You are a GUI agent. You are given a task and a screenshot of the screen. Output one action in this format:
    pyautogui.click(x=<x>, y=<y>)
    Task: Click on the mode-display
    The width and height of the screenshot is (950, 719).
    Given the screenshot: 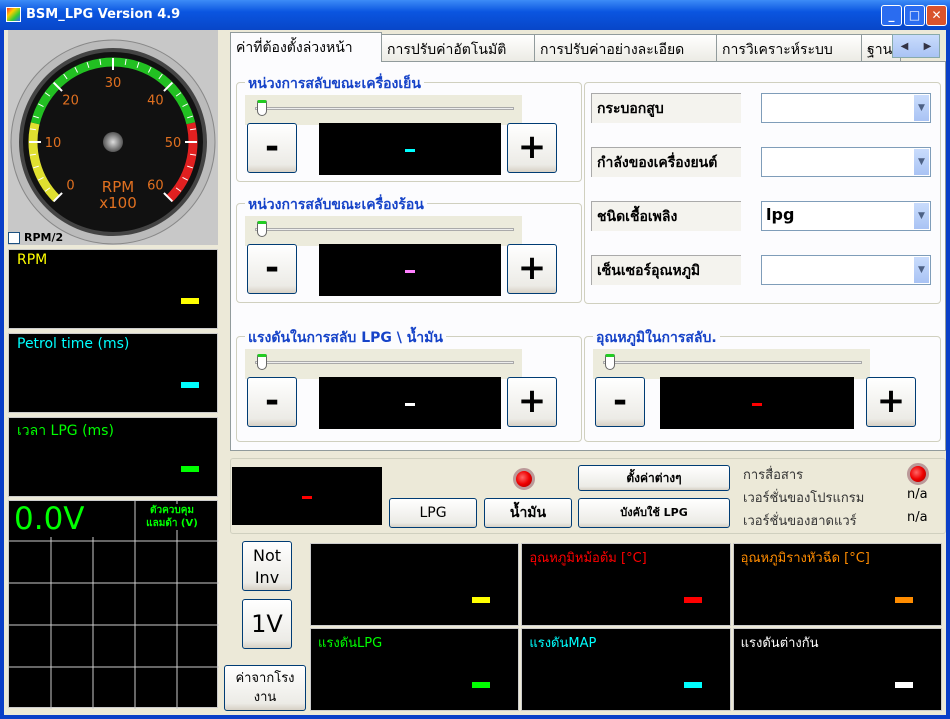 What is the action you would take?
    pyautogui.click(x=307, y=496)
    